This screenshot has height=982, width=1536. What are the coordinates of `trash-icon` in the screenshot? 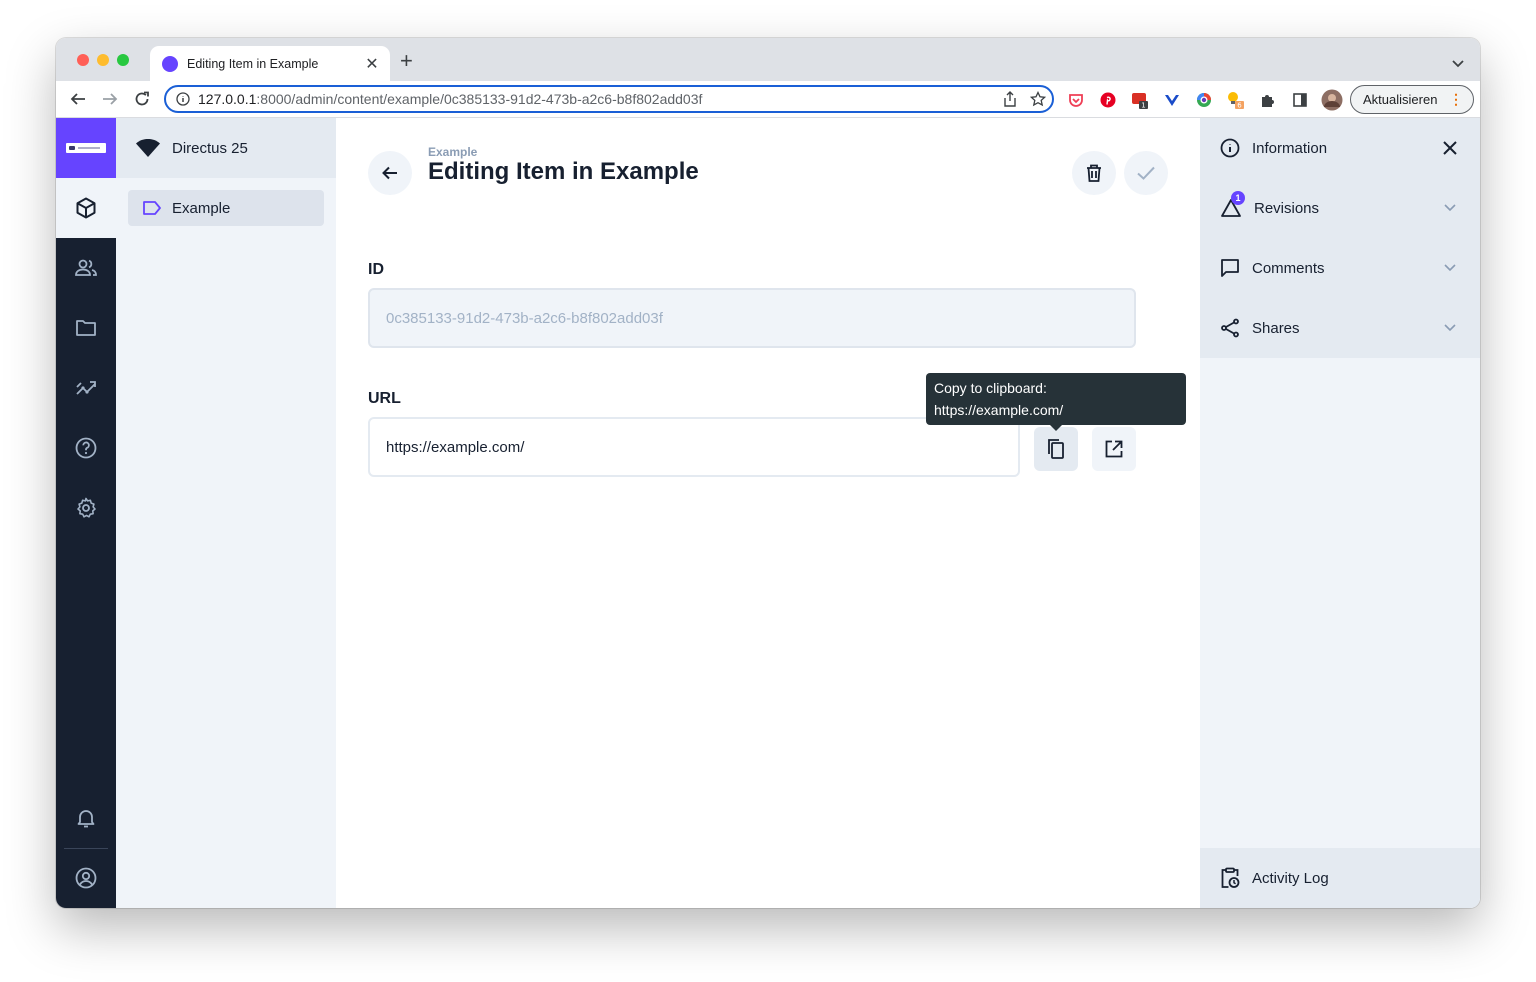 It's located at (1094, 173).